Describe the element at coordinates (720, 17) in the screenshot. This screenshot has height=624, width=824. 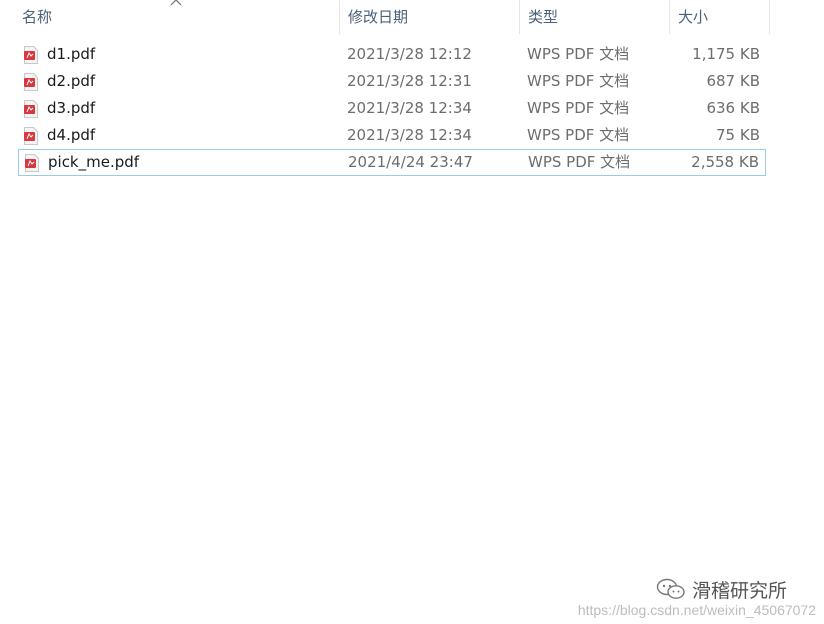
I see `column-header-size: 大小` at that location.